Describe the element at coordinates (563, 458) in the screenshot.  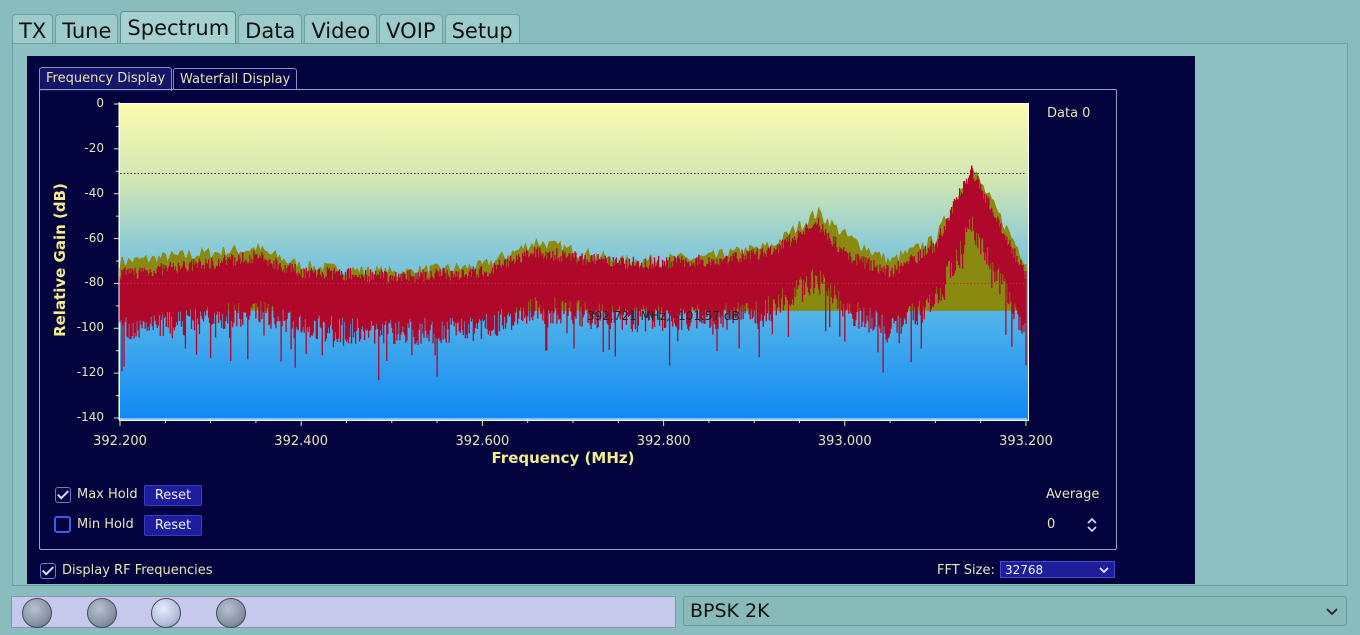
I see `x-axis-title: Frequency (MHz)` at that location.